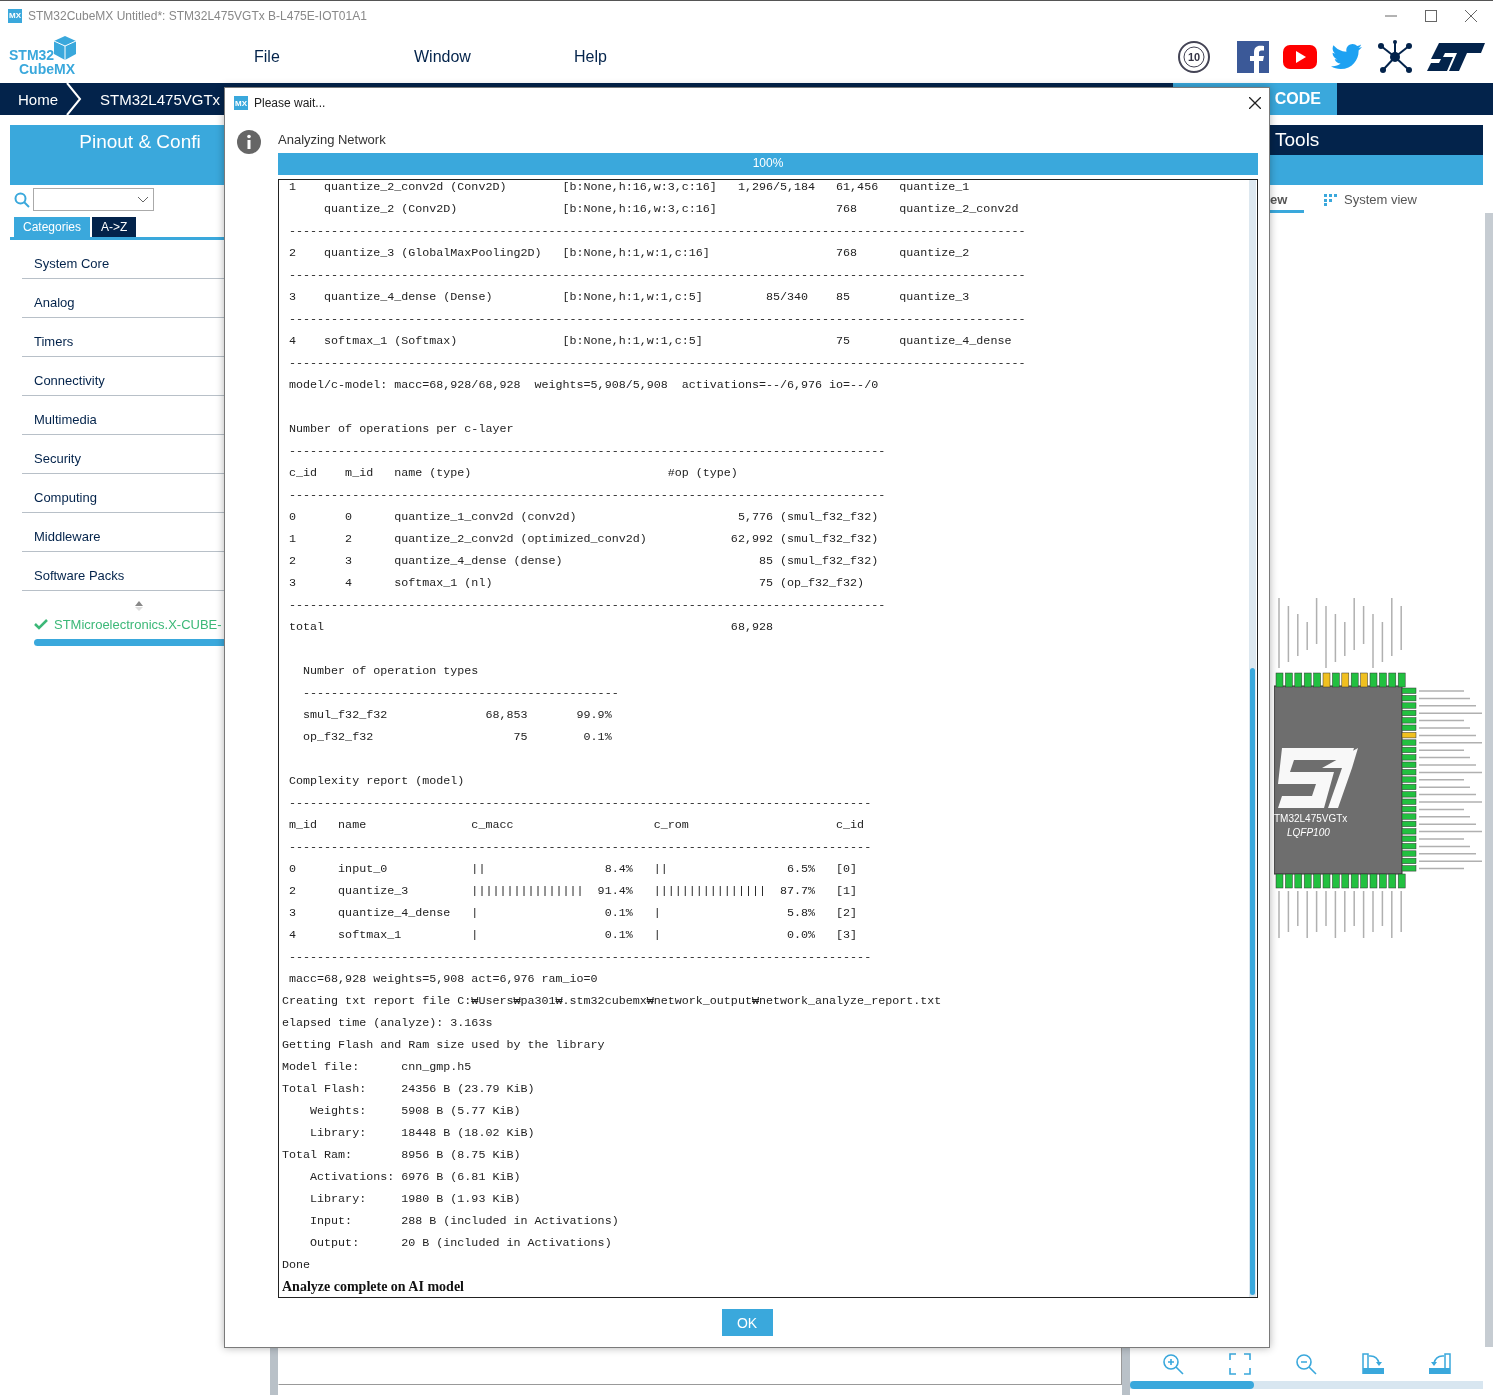 The image size is (1493, 1395). What do you see at coordinates (32, 54) in the screenshot?
I see `logo-text: STM32` at bounding box center [32, 54].